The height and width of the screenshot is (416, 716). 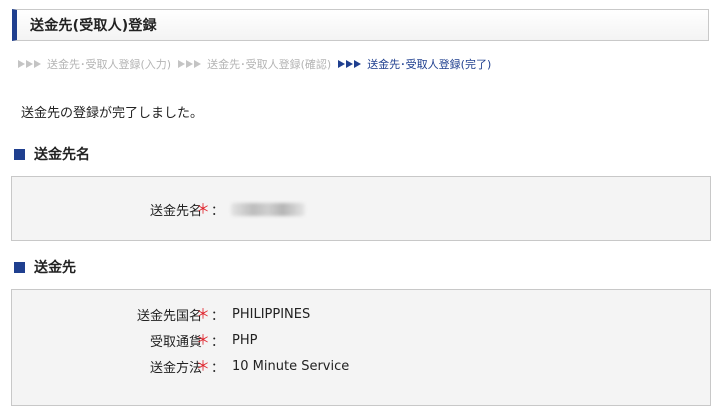 What do you see at coordinates (429, 64) in the screenshot?
I see `step-label: 送金先･受取人登録(完了)` at bounding box center [429, 64].